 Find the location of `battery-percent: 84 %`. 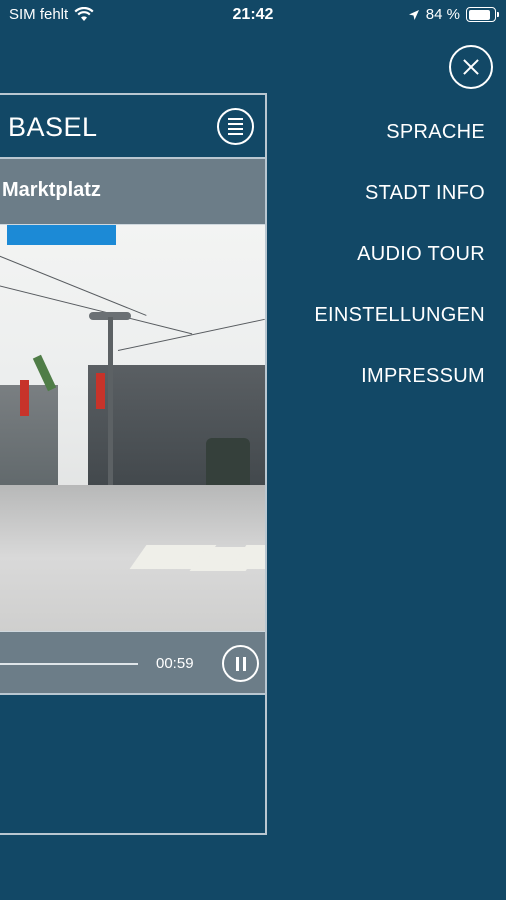

battery-percent: 84 % is located at coordinates (442, 14).